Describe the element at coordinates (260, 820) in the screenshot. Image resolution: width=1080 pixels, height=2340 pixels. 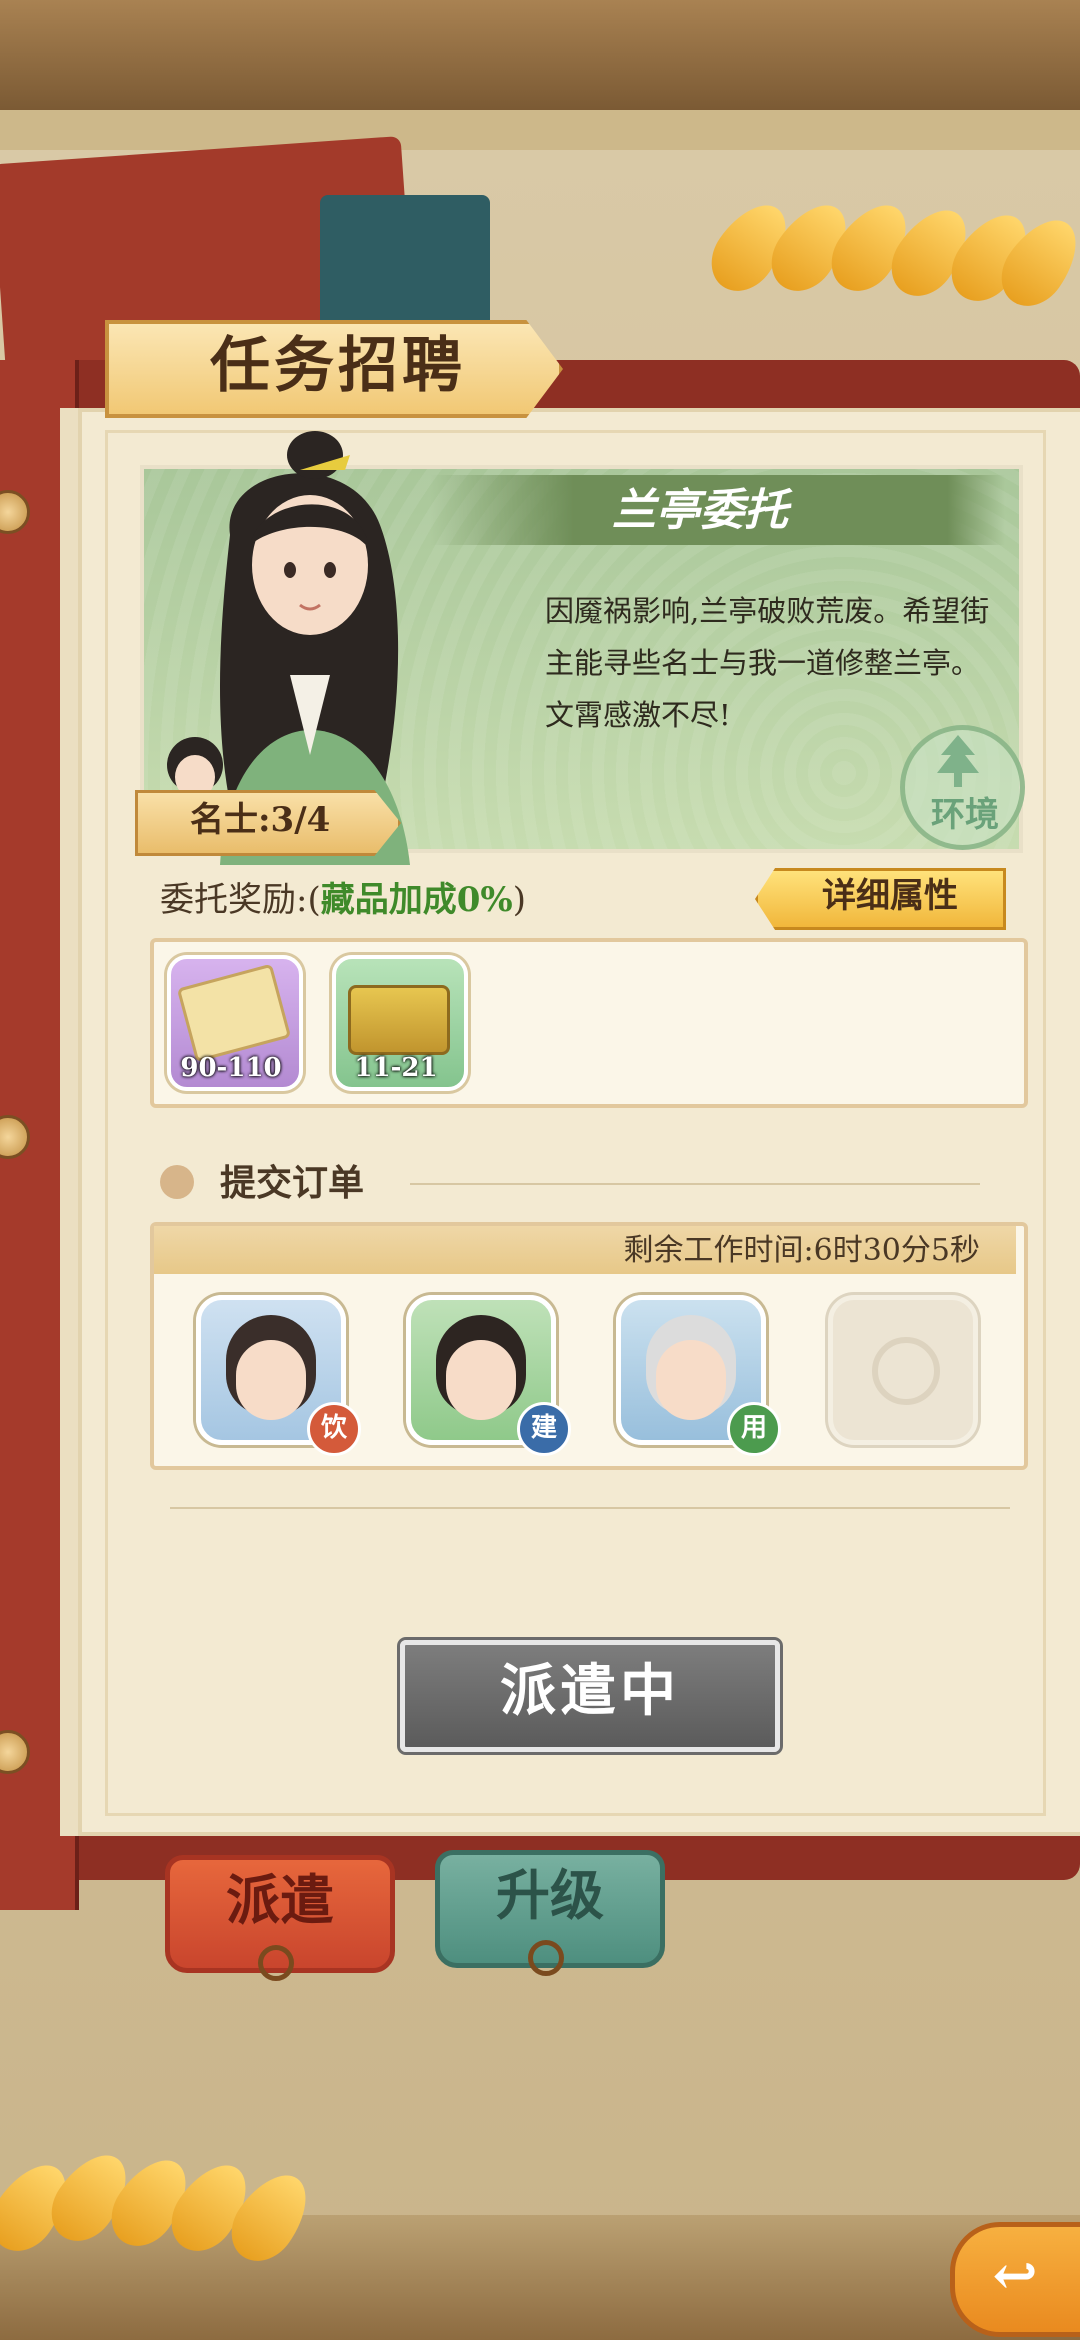
I see `scholar-count: 名士:3/4` at that location.